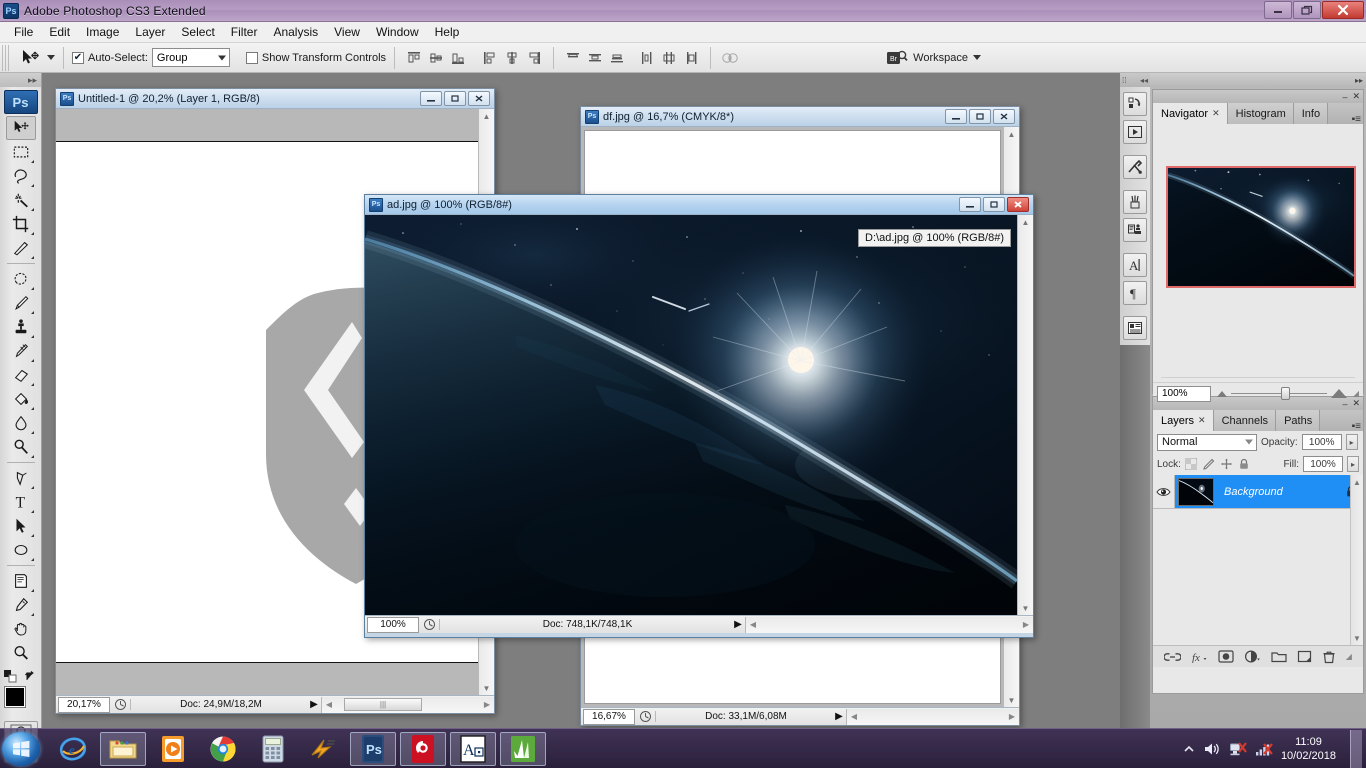  Describe the element at coordinates (223, 749) in the screenshot. I see `taskbar-google-chrome-icon` at that location.